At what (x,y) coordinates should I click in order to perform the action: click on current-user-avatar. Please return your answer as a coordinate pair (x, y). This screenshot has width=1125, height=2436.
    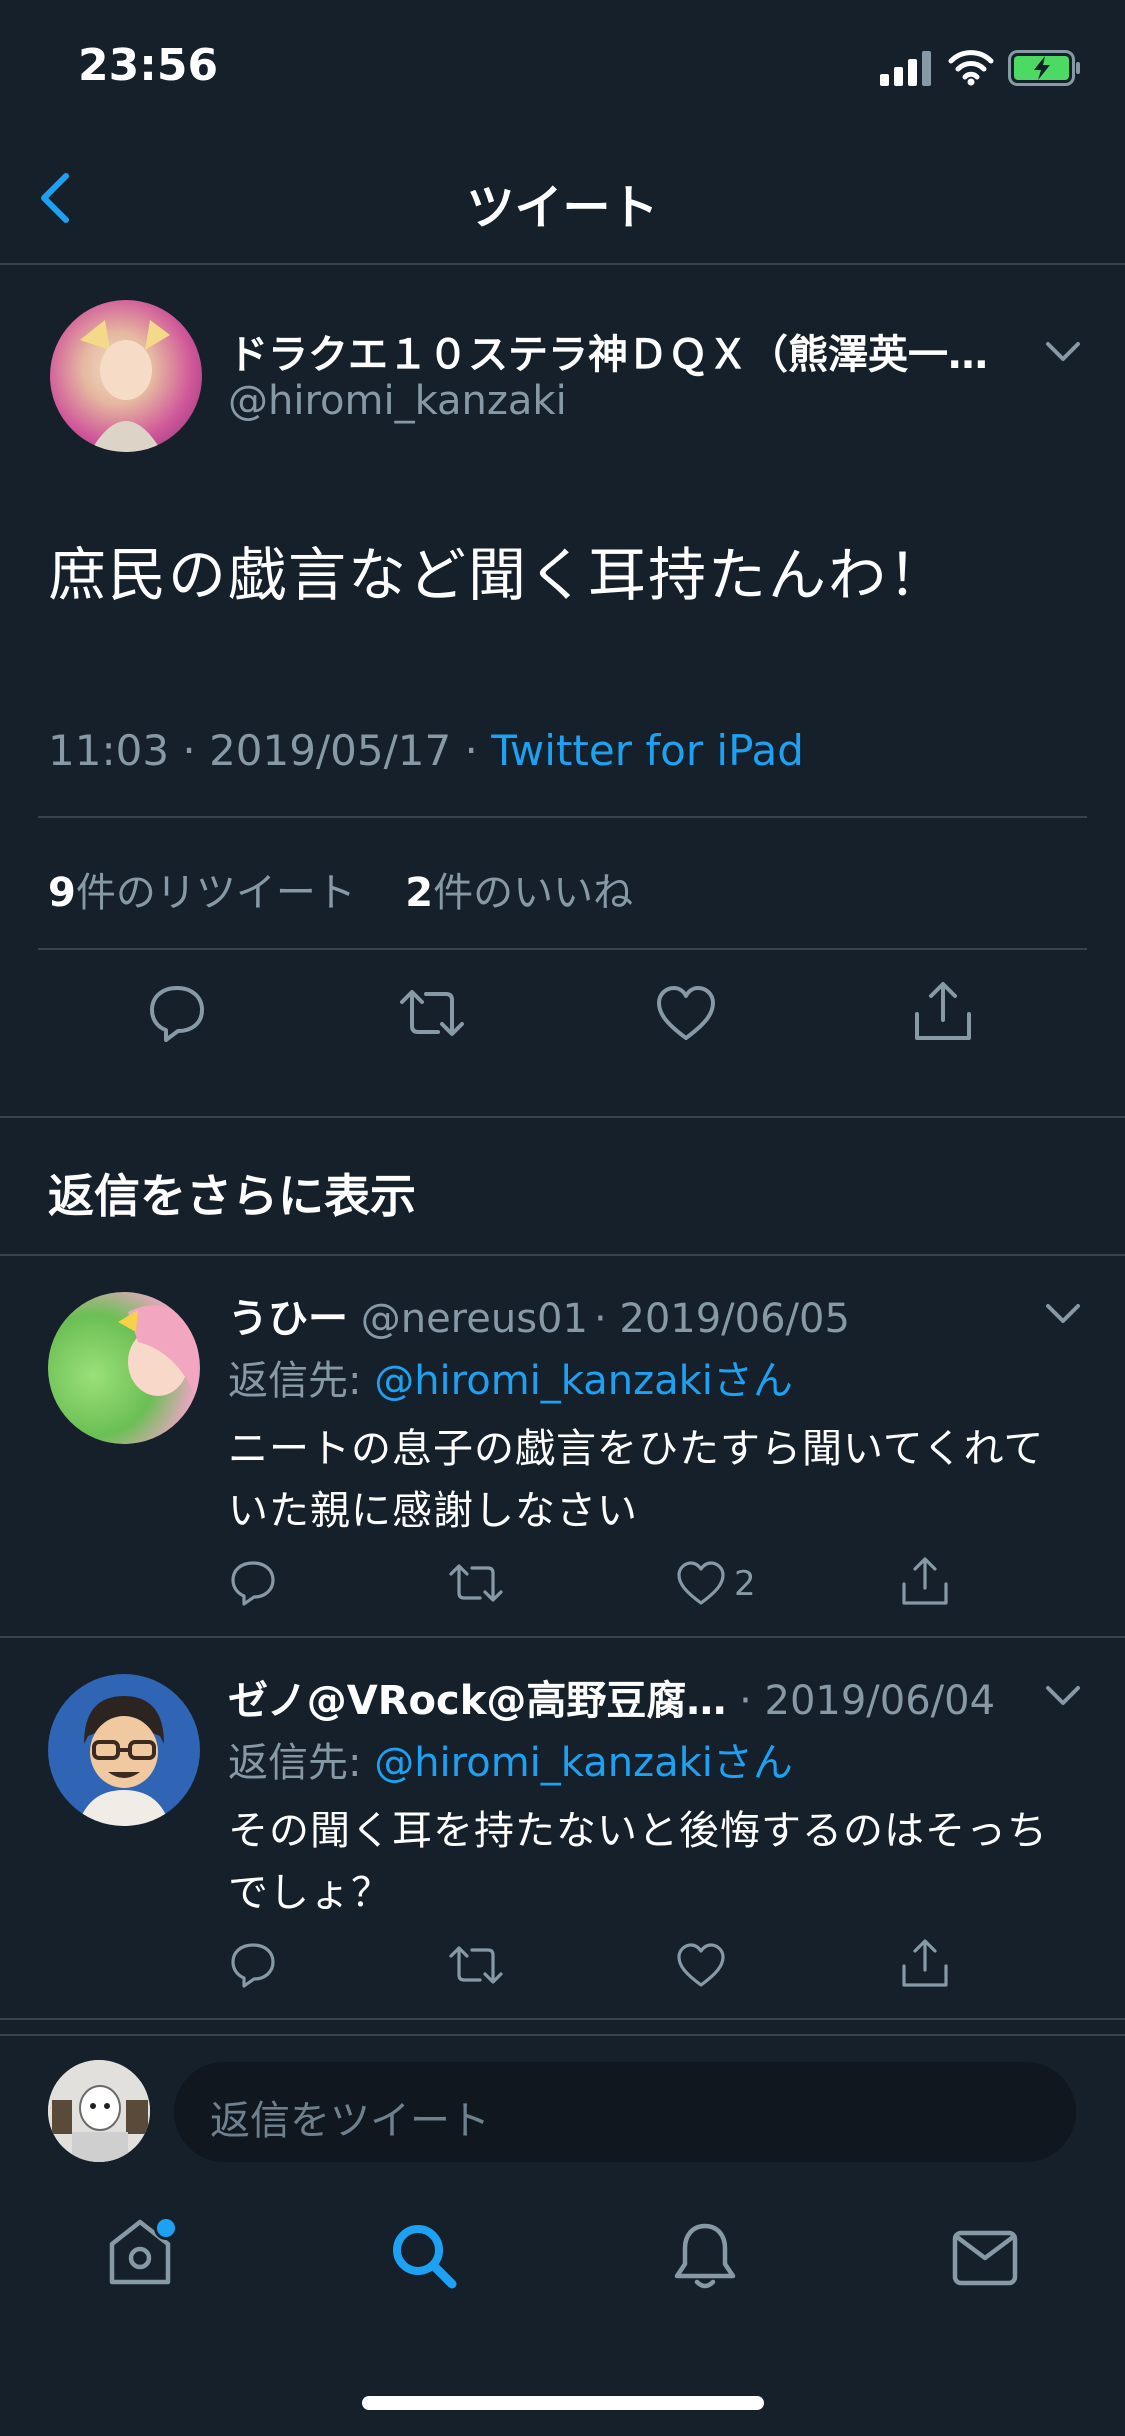
    Looking at the image, I should click on (99, 2111).